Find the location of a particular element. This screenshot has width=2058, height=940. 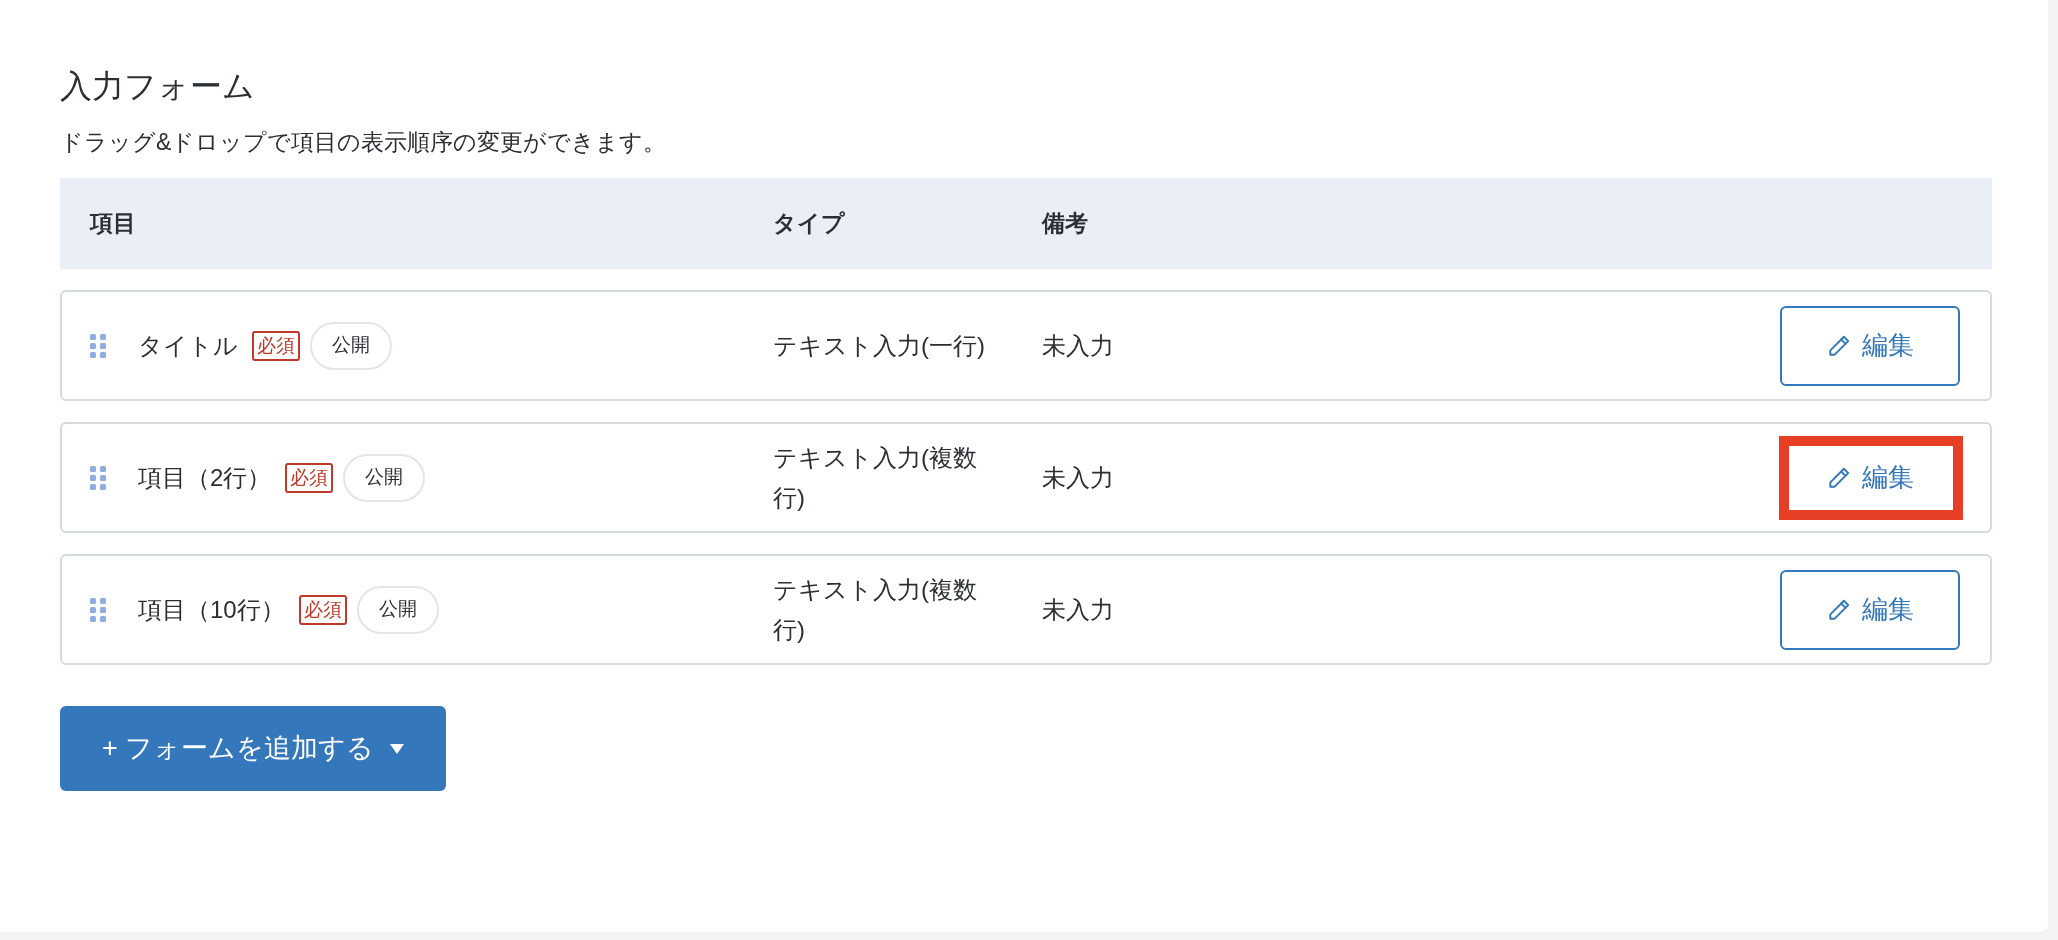

item-type: テキスト入力(一行) is located at coordinates (879, 345).